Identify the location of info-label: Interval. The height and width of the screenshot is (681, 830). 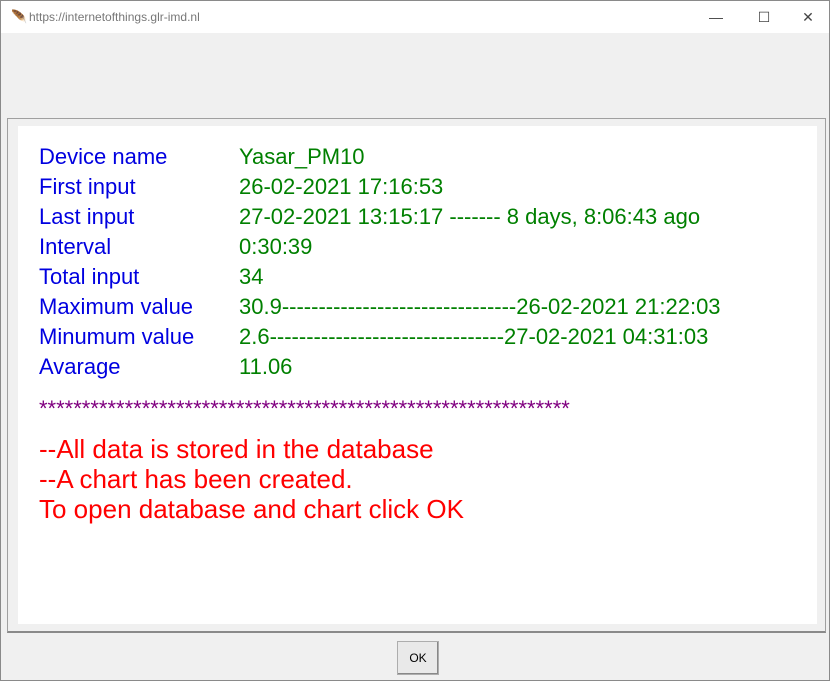
(75, 246).